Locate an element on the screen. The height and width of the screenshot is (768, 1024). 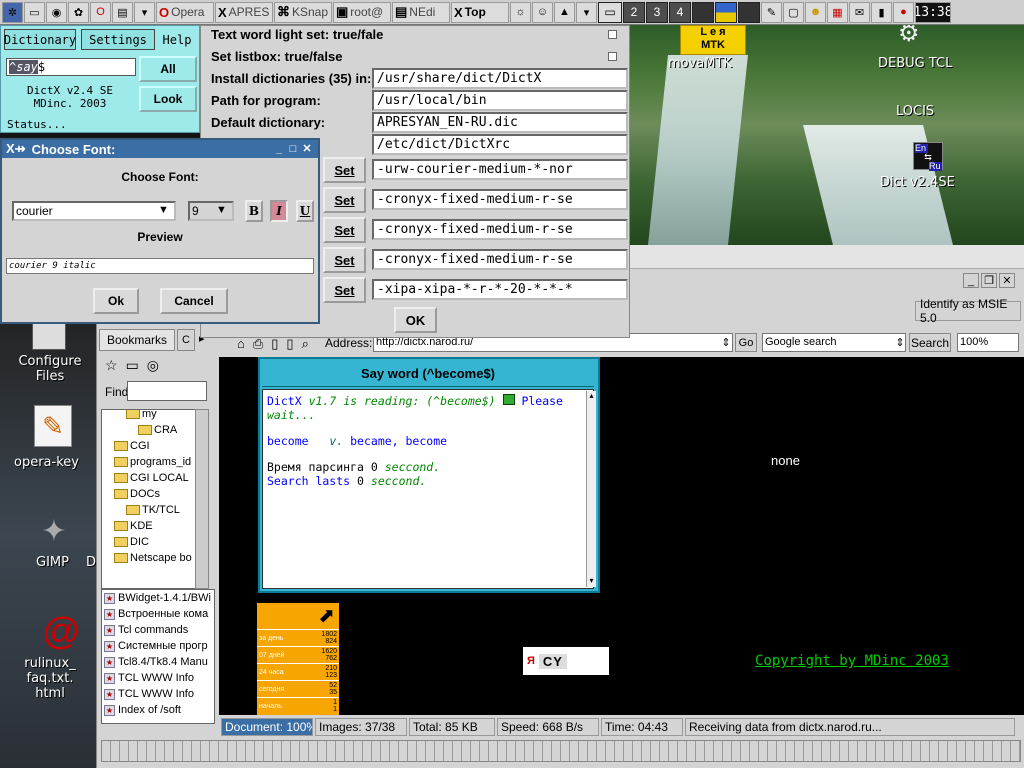
tree-item: DIC is located at coordinates (131, 541).